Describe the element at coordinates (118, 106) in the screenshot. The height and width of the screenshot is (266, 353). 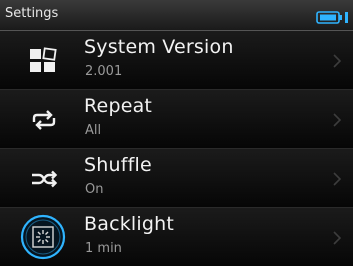
I see `menu-item-label: Repeat` at that location.